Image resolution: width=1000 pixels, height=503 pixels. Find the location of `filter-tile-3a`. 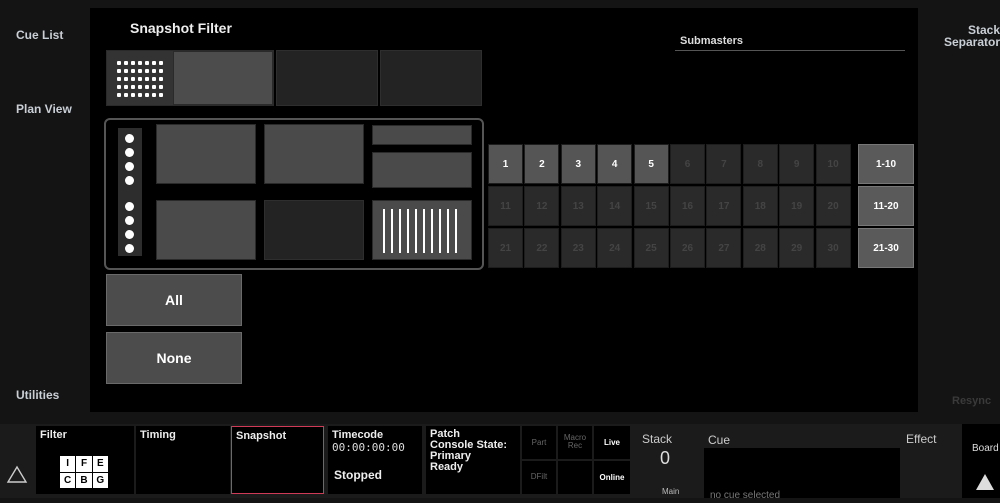

filter-tile-3a is located at coordinates (422, 135).